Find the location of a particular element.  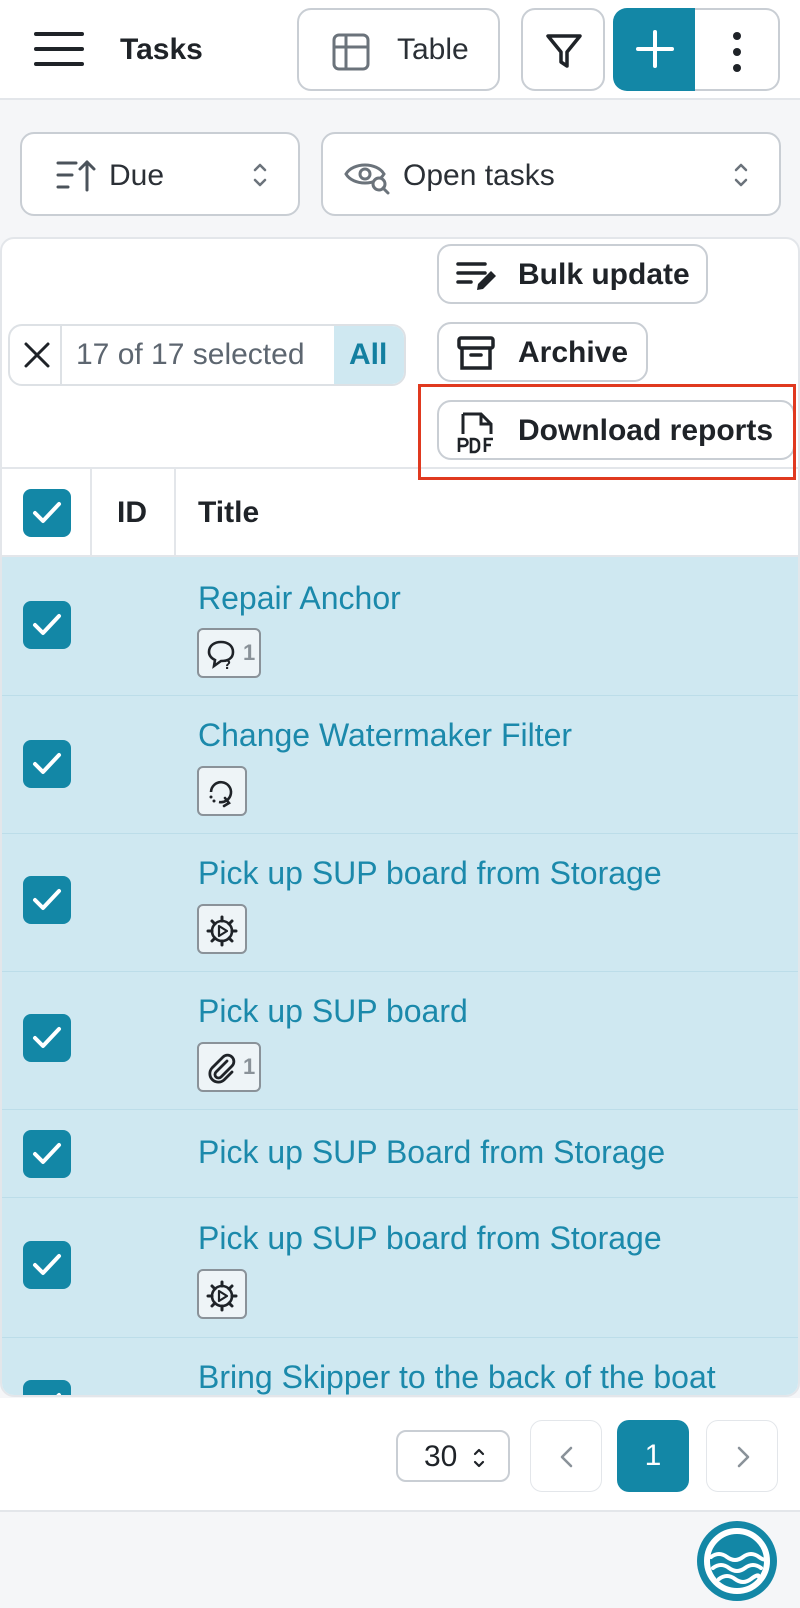

previous-page-button is located at coordinates (566, 1456).